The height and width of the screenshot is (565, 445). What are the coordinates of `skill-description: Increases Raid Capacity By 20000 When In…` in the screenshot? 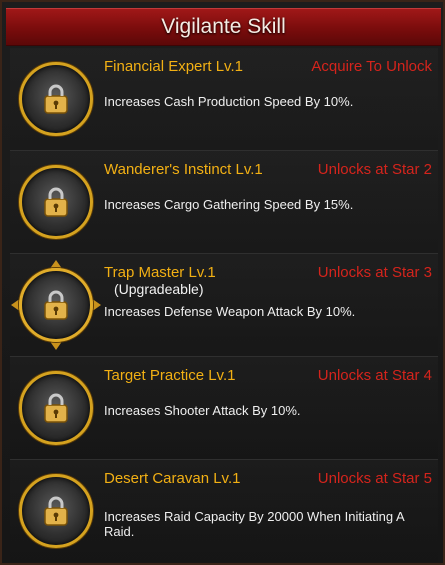 It's located at (254, 524).